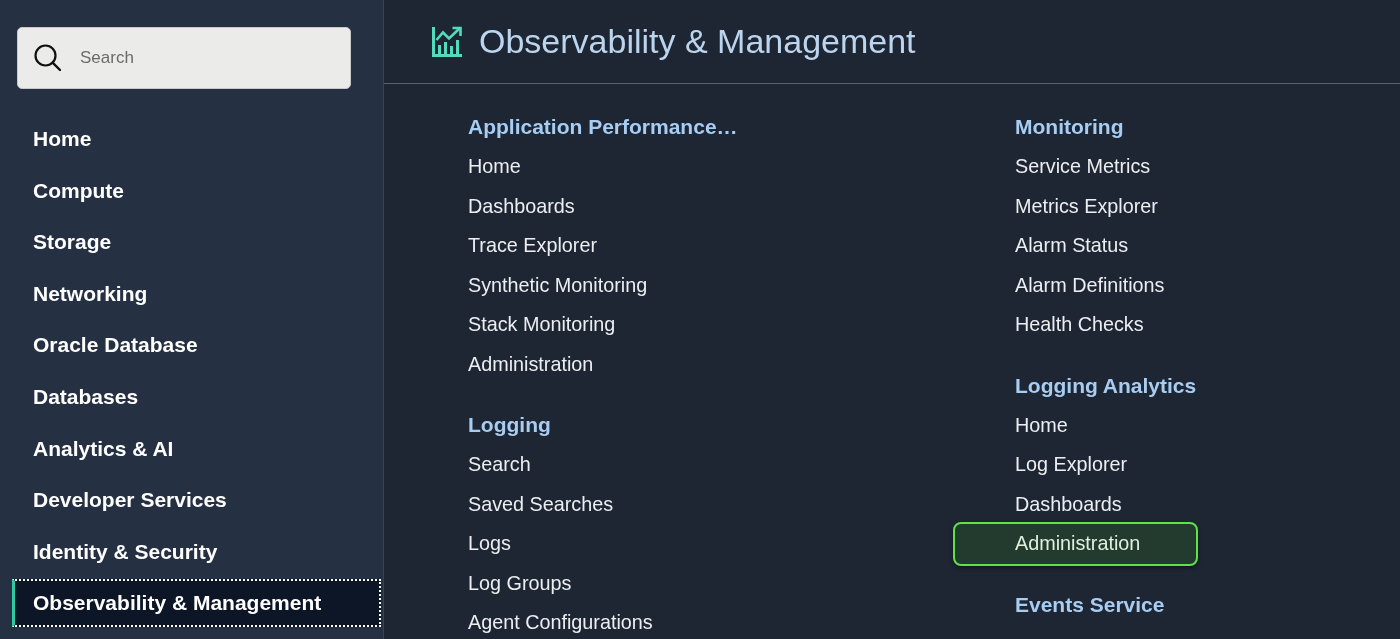 The height and width of the screenshot is (639, 1400). Describe the element at coordinates (184, 58) in the screenshot. I see `search-field: Search` at that location.